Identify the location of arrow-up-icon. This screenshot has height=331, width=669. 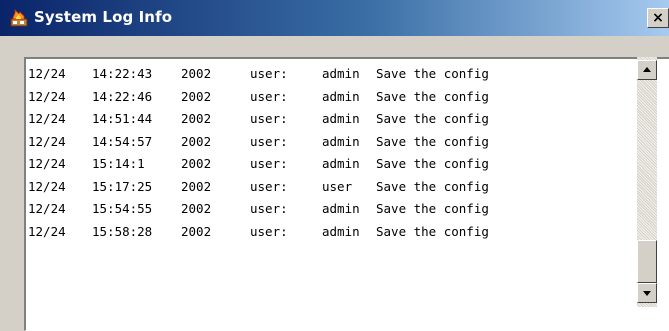
(647, 69).